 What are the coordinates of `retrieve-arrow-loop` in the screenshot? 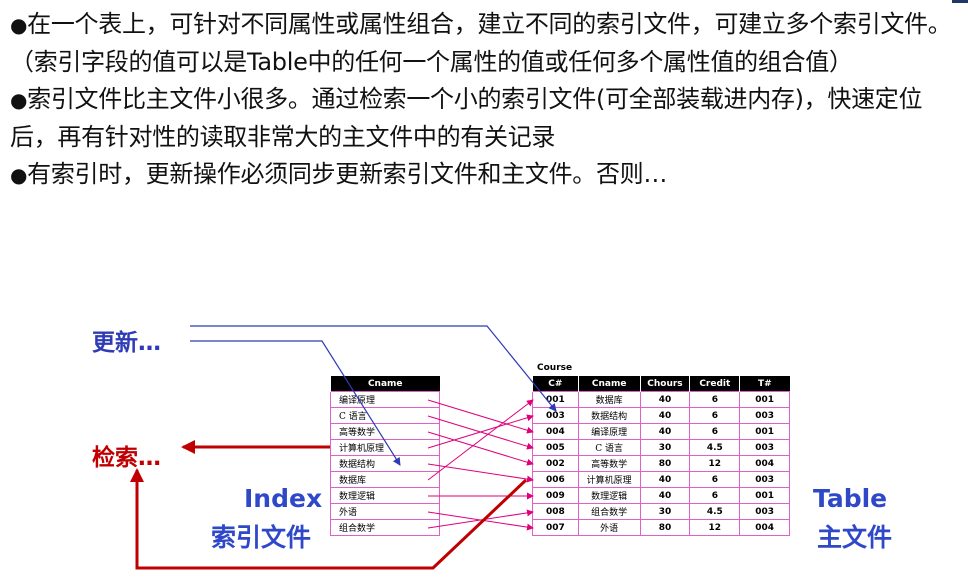 It's located at (329, 519).